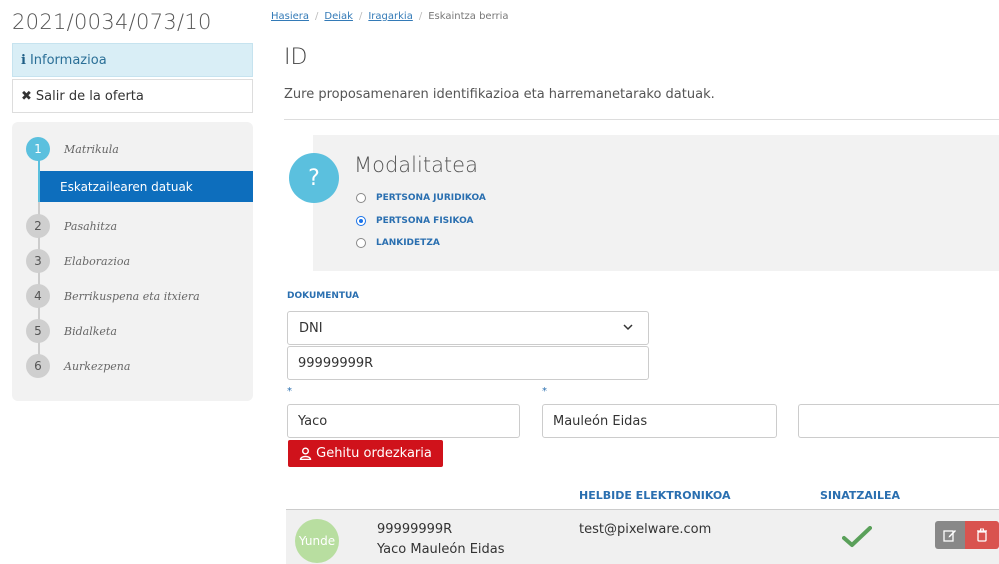 This screenshot has width=999, height=564. What do you see at coordinates (90, 331) in the screenshot?
I see `step-label: Bidalketa` at bounding box center [90, 331].